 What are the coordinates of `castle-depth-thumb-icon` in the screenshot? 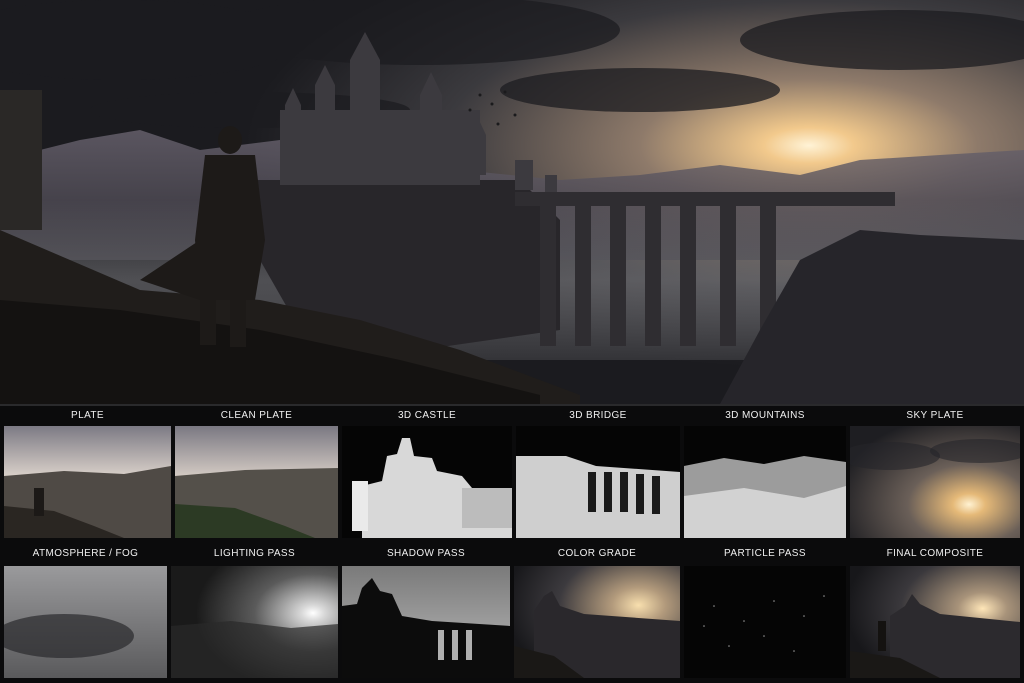 It's located at (427, 482).